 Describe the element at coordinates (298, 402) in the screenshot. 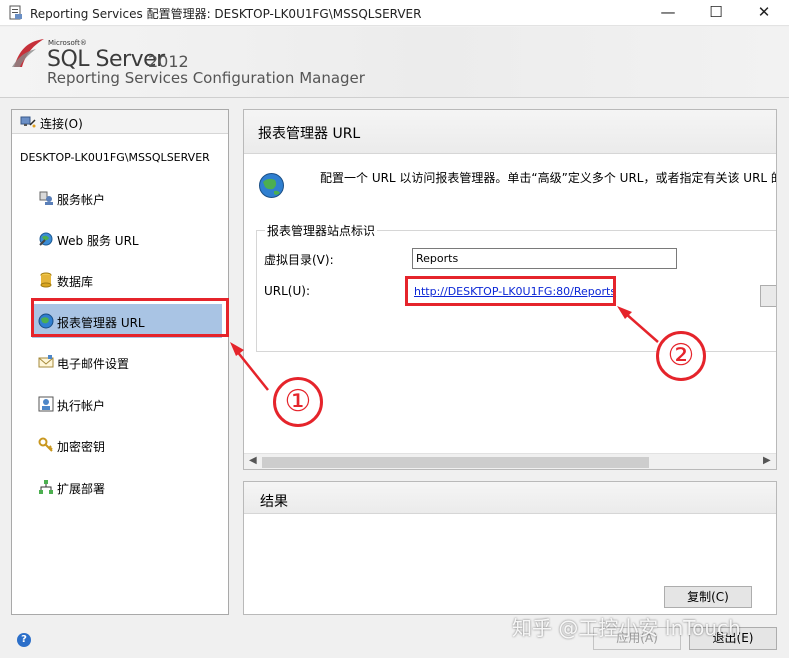

I see `callout-1: ①` at that location.